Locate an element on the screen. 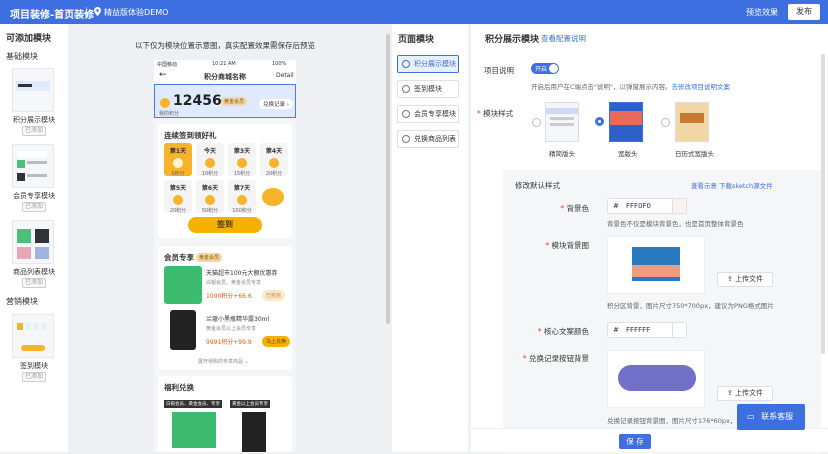 The width and height of the screenshot is (828, 454). member-title: 会员专享 is located at coordinates (179, 257).